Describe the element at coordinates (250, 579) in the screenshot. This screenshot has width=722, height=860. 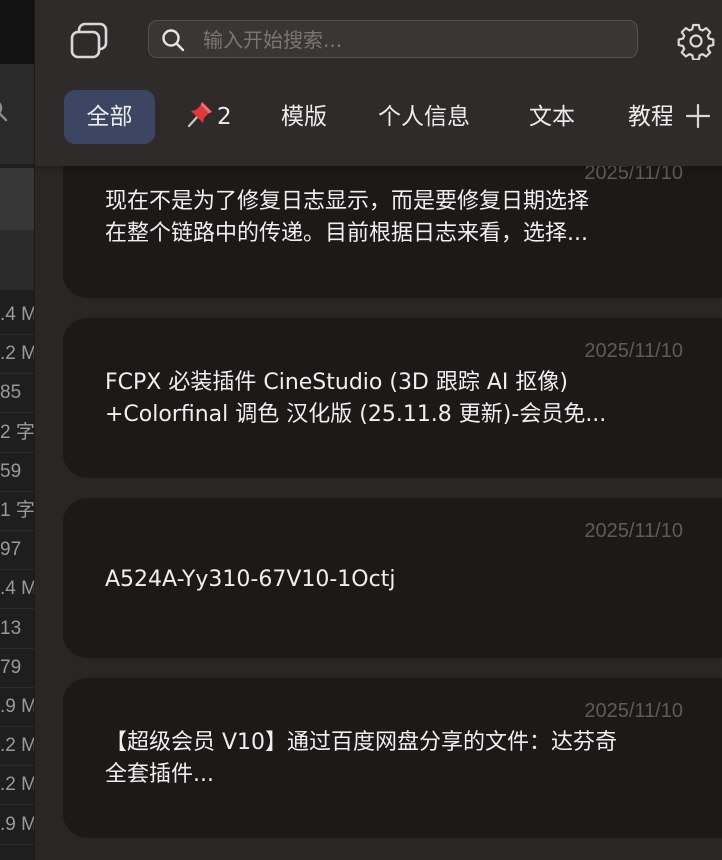
I see `clip-text: A524A-Yy310-67V10-1Octj` at that location.